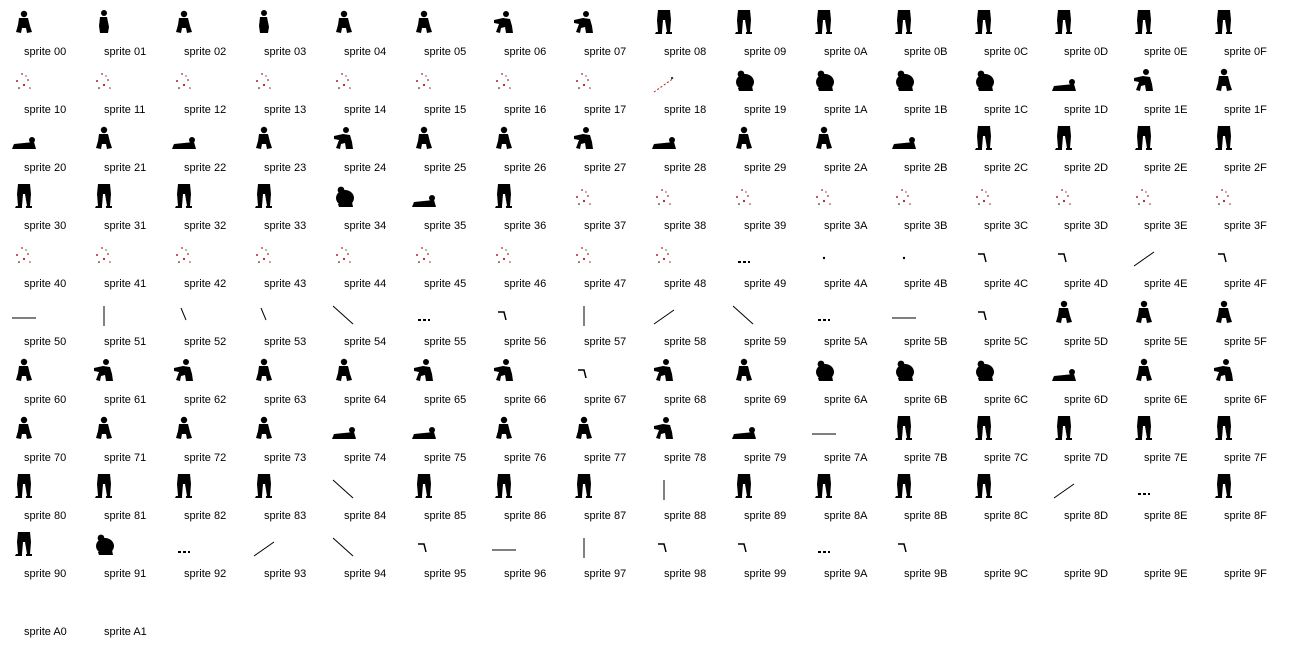  Describe the element at coordinates (280, 501) in the screenshot. I see `sprite-tile: sprite 83` at that location.